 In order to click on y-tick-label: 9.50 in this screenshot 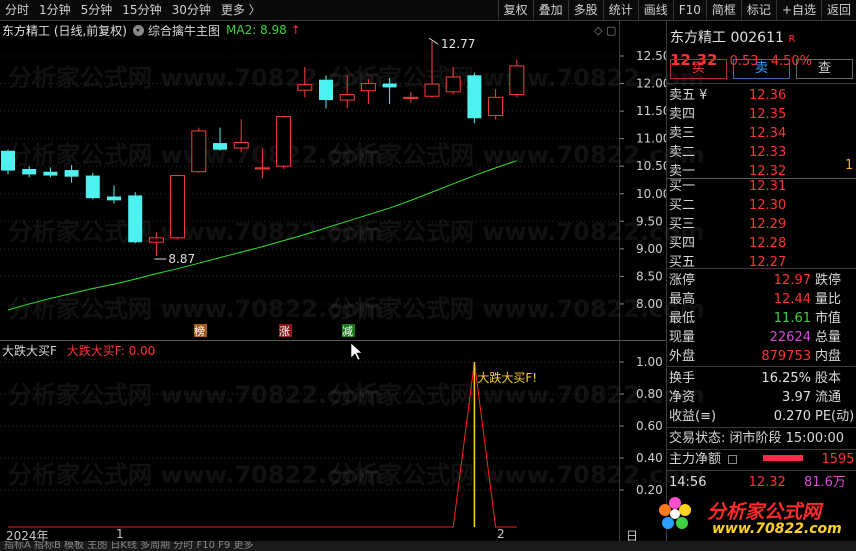, I will do `click(649, 221)`.